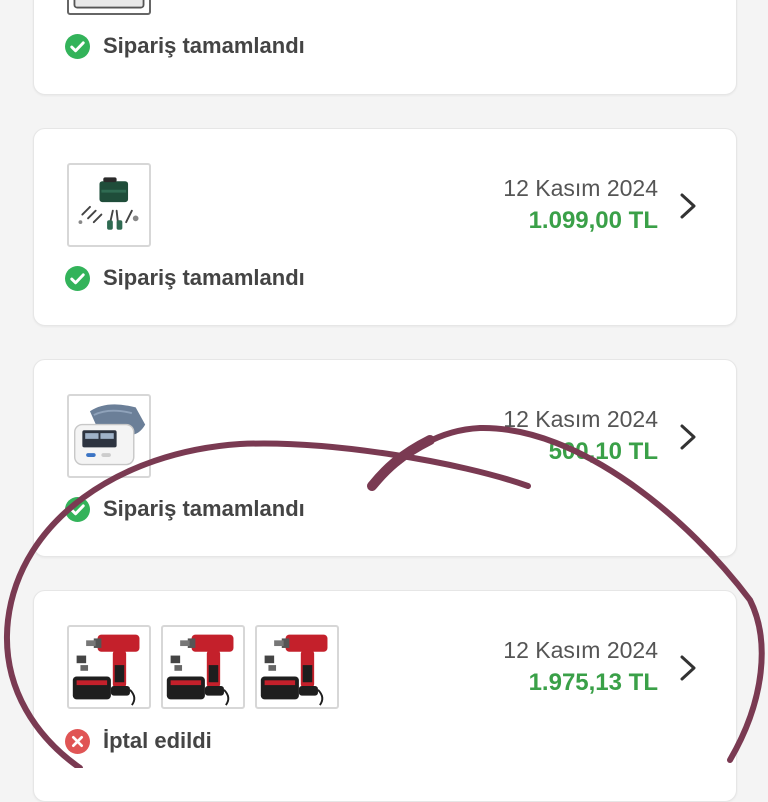 Image resolution: width=768 pixels, height=802 pixels. What do you see at coordinates (576, 0) in the screenshot?
I see `price-fragment` at bounding box center [576, 0].